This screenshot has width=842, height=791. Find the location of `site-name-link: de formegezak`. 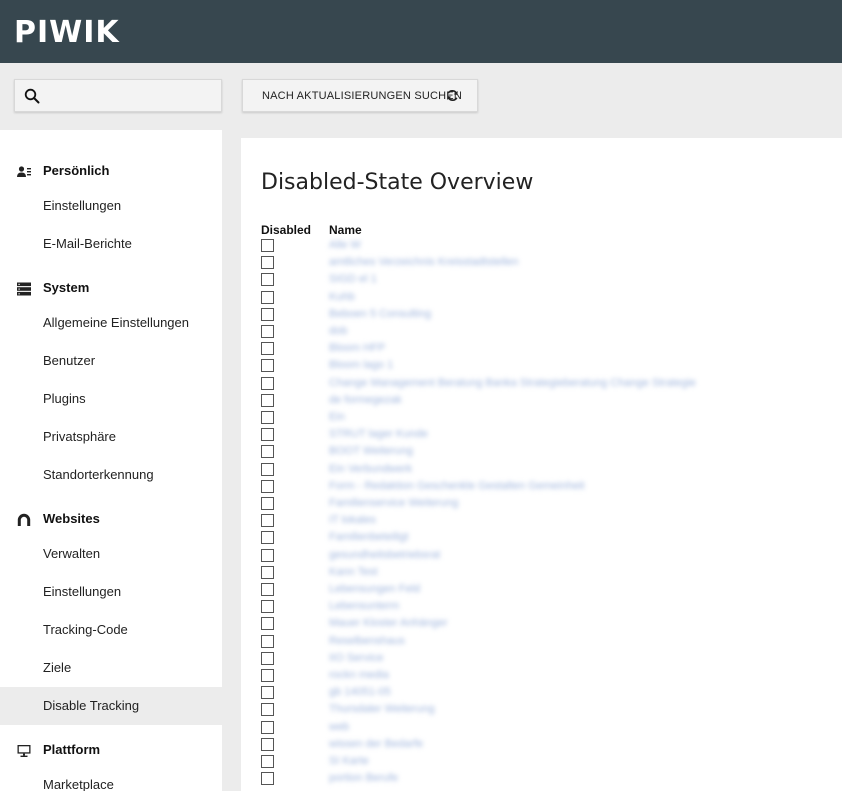

site-name-link: de formegezak is located at coordinates (365, 400).